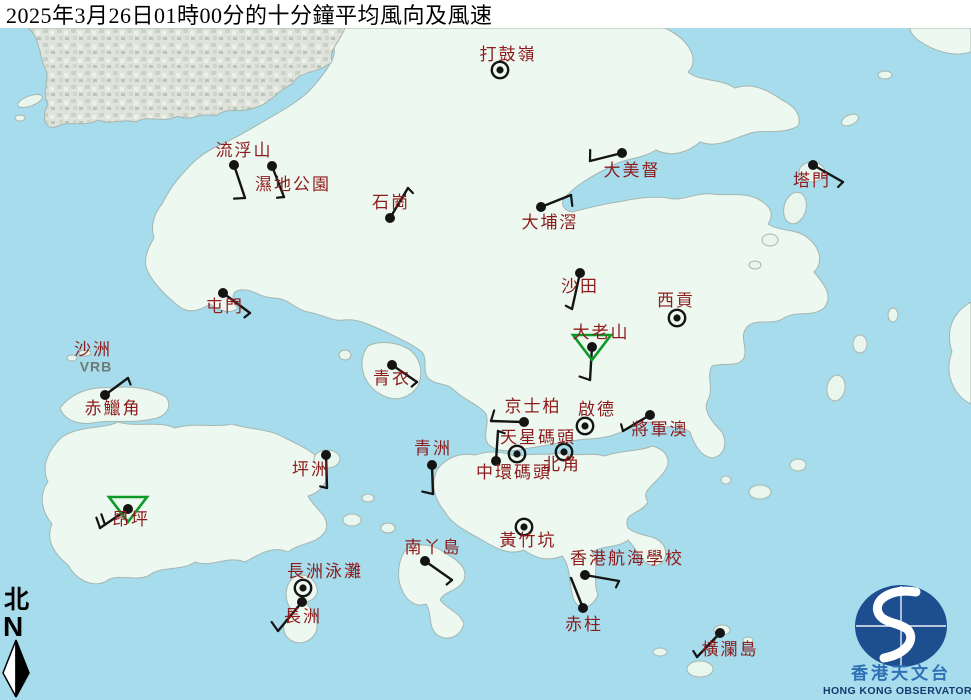 This screenshot has width=971, height=700. What do you see at coordinates (249, 15) in the screenshot?
I see `map-title: 2025年3月26日01時00分的十分鐘平均風向及風速` at bounding box center [249, 15].